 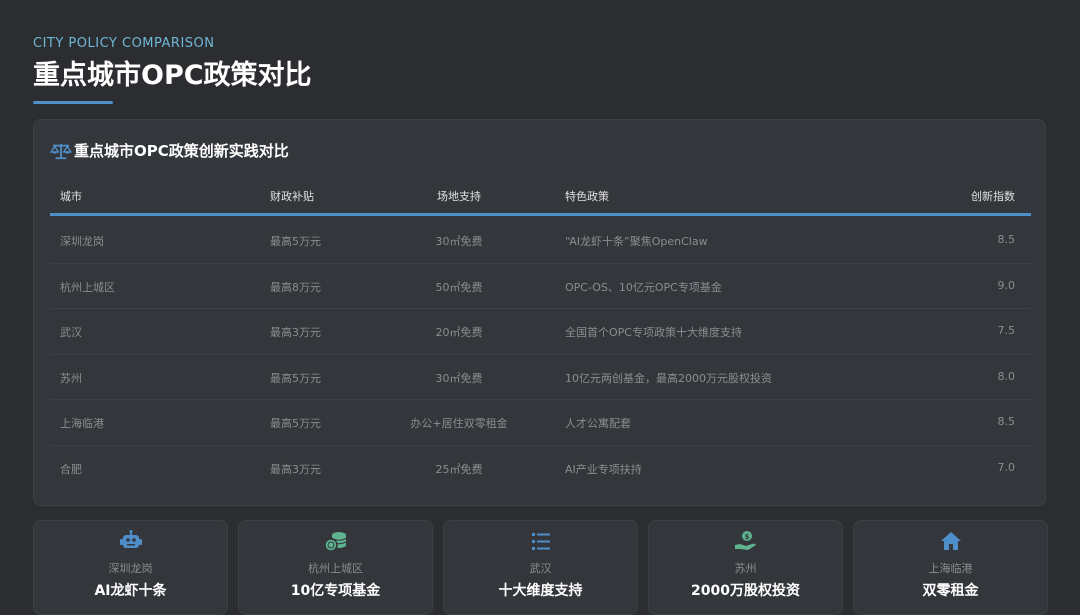 I want to click on hand-money-icon: $, so click(x=745, y=540).